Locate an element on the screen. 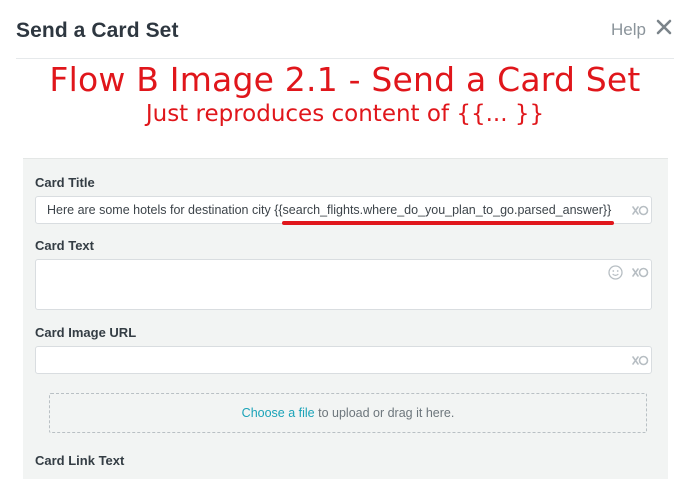 The image size is (690, 479). card-image-url-input is located at coordinates (343, 360).